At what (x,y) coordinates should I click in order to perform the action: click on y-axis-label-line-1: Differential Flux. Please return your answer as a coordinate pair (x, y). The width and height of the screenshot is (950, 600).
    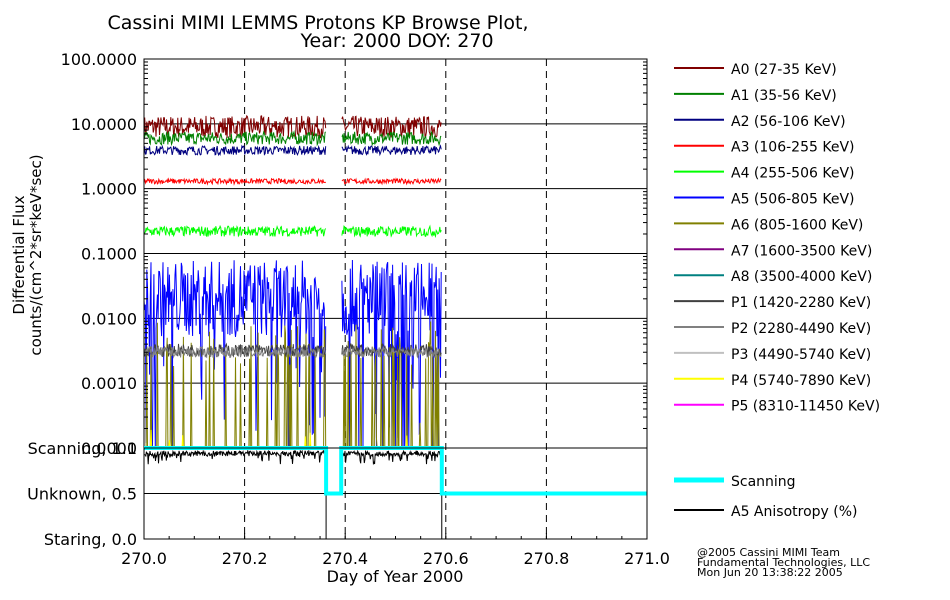
    Looking at the image, I should click on (19, 254).